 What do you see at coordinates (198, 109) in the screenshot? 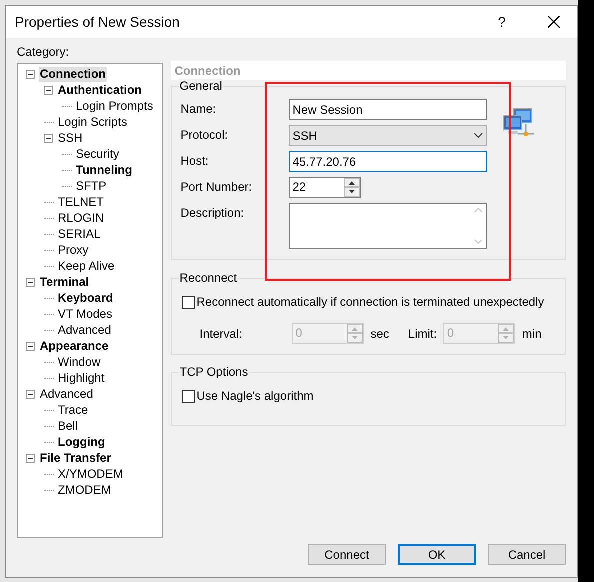
I see `field-label: Name:` at bounding box center [198, 109].